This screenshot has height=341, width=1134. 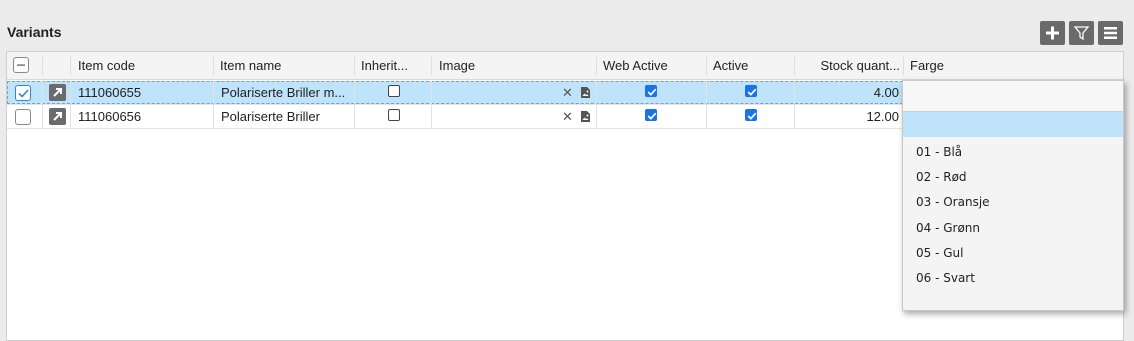 I want to click on col-item-name: Item name, so click(x=286, y=65).